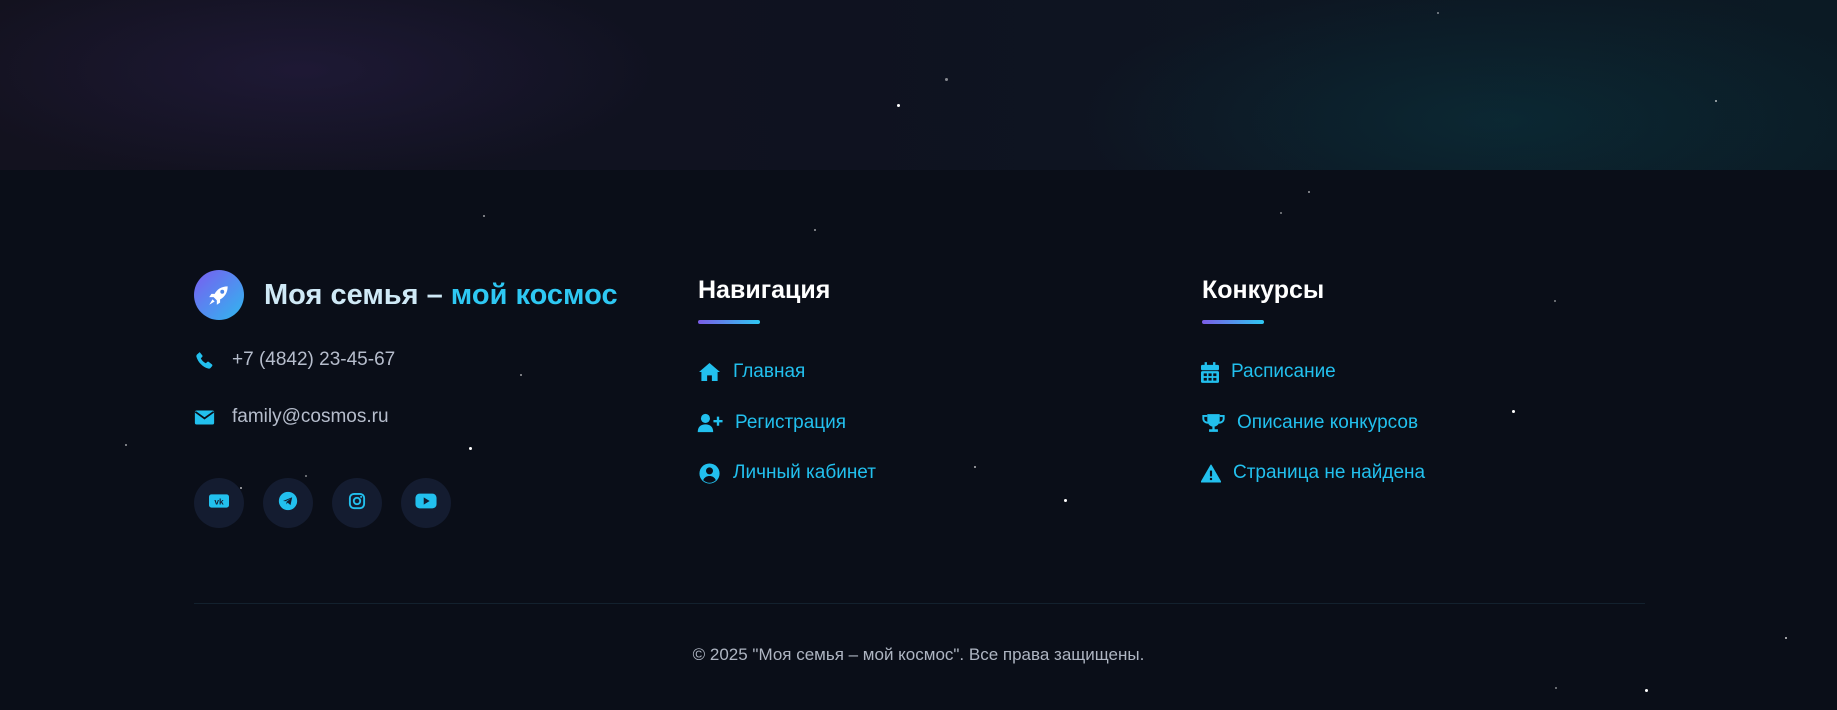 The width and height of the screenshot is (1837, 710). What do you see at coordinates (1233, 322) in the screenshot?
I see `contests-heading-underline` at bounding box center [1233, 322].